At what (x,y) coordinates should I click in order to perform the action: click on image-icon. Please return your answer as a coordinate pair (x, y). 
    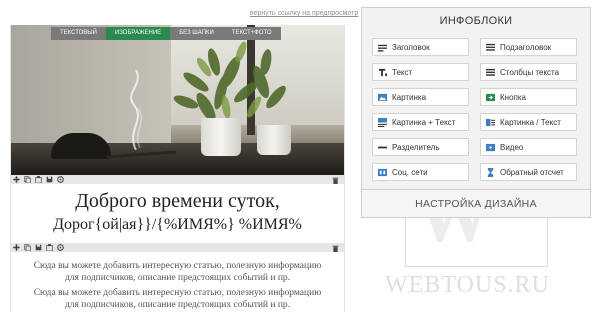
    Looking at the image, I should click on (382, 97).